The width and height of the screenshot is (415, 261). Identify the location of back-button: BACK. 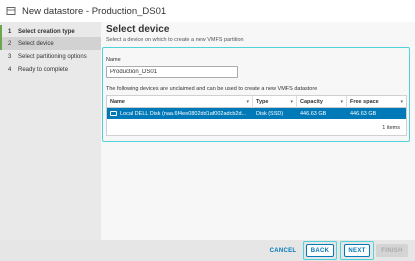
(320, 250).